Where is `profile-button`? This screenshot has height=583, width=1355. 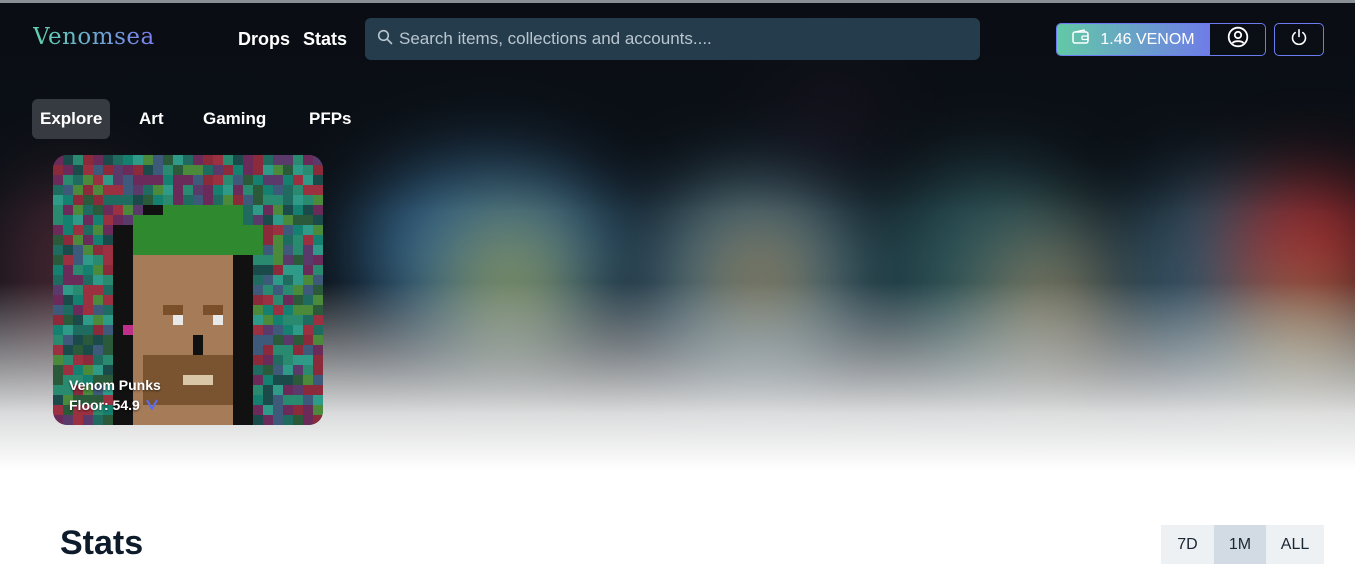 profile-button is located at coordinates (1237, 39).